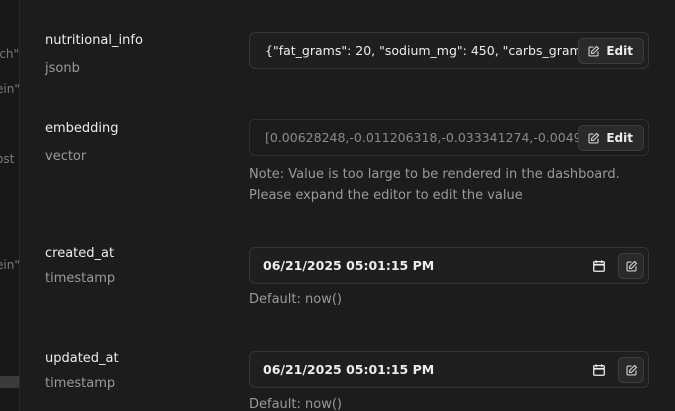  What do you see at coordinates (80, 383) in the screenshot?
I see `field-type-updated-at: timestamp` at bounding box center [80, 383].